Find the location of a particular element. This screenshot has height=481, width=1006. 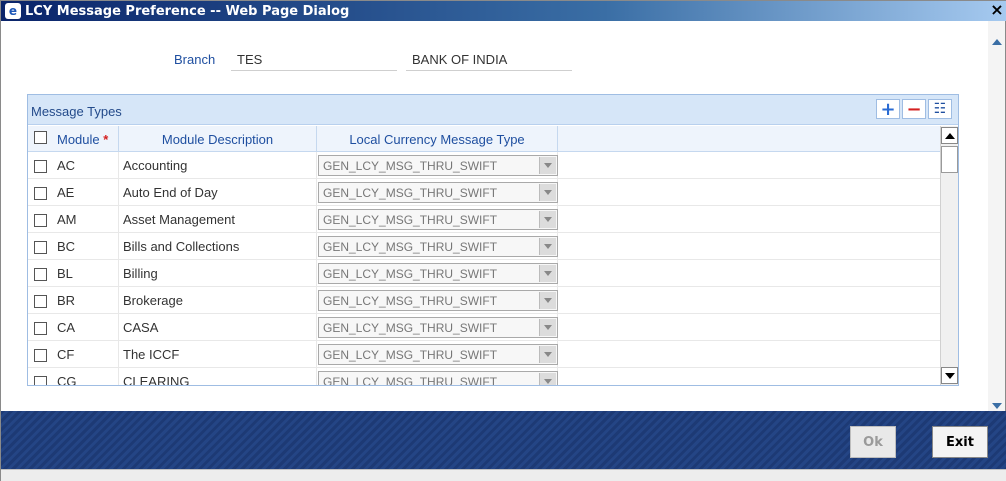

module-cell: AE is located at coordinates (66, 192).